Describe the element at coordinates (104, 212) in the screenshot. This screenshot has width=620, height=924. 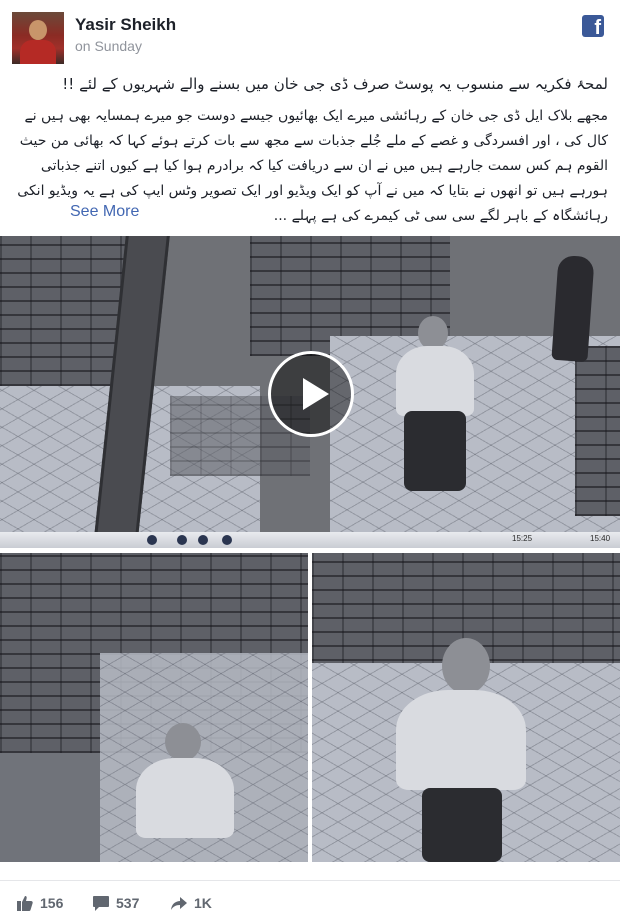
I see `see-more-link: See More` at that location.